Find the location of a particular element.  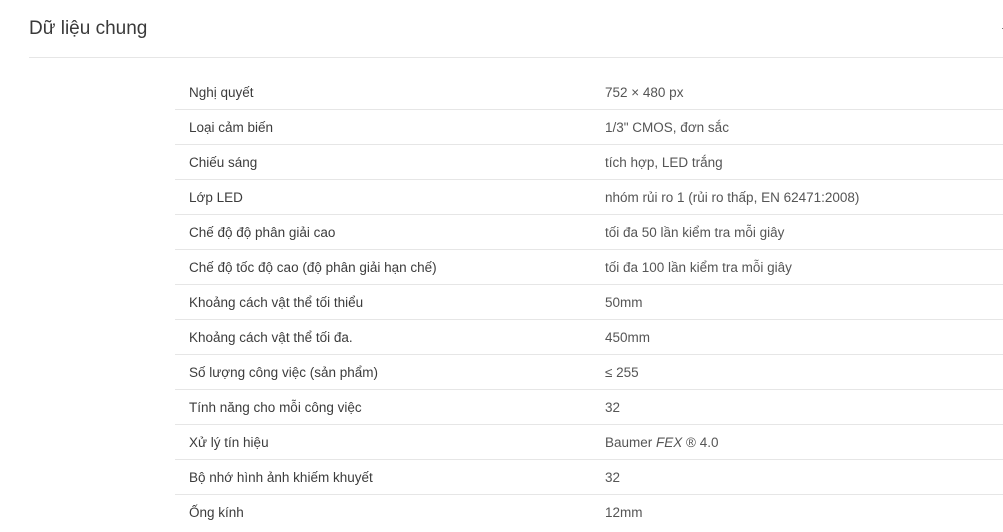

spec-label: Xử lý tín hiệu is located at coordinates (383, 442).